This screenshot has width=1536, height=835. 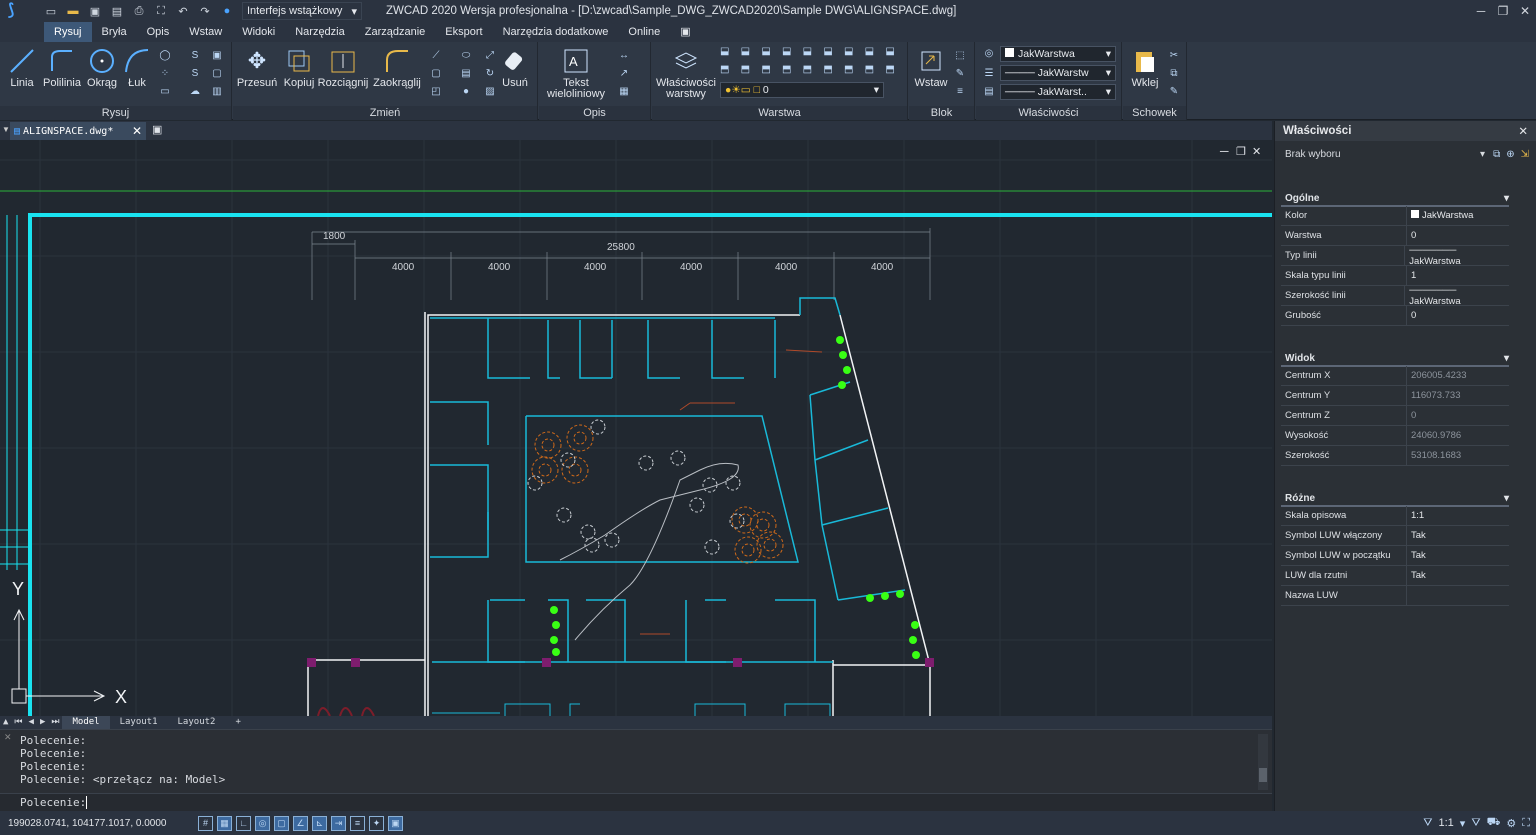 What do you see at coordinates (1503, 11) in the screenshot?
I see `restore-icon: ❐` at bounding box center [1503, 11].